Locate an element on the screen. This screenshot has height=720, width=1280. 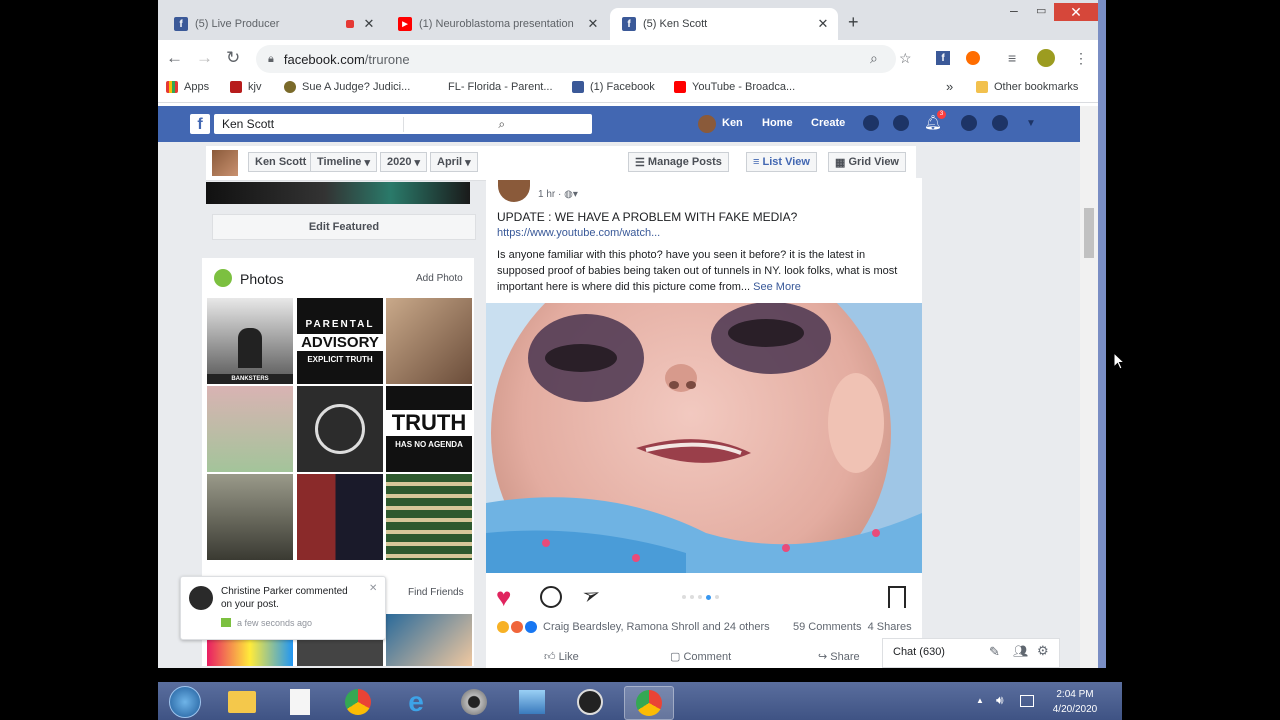
network-icon is located at coordinates (1027, 701).